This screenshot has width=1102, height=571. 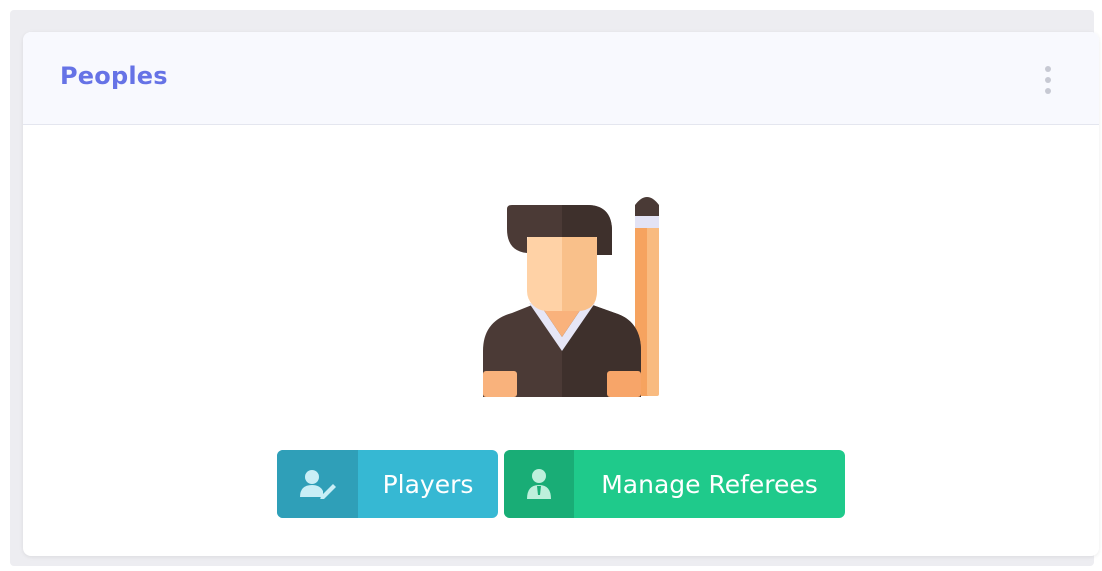 I want to click on players-button: Players, so click(x=387, y=484).